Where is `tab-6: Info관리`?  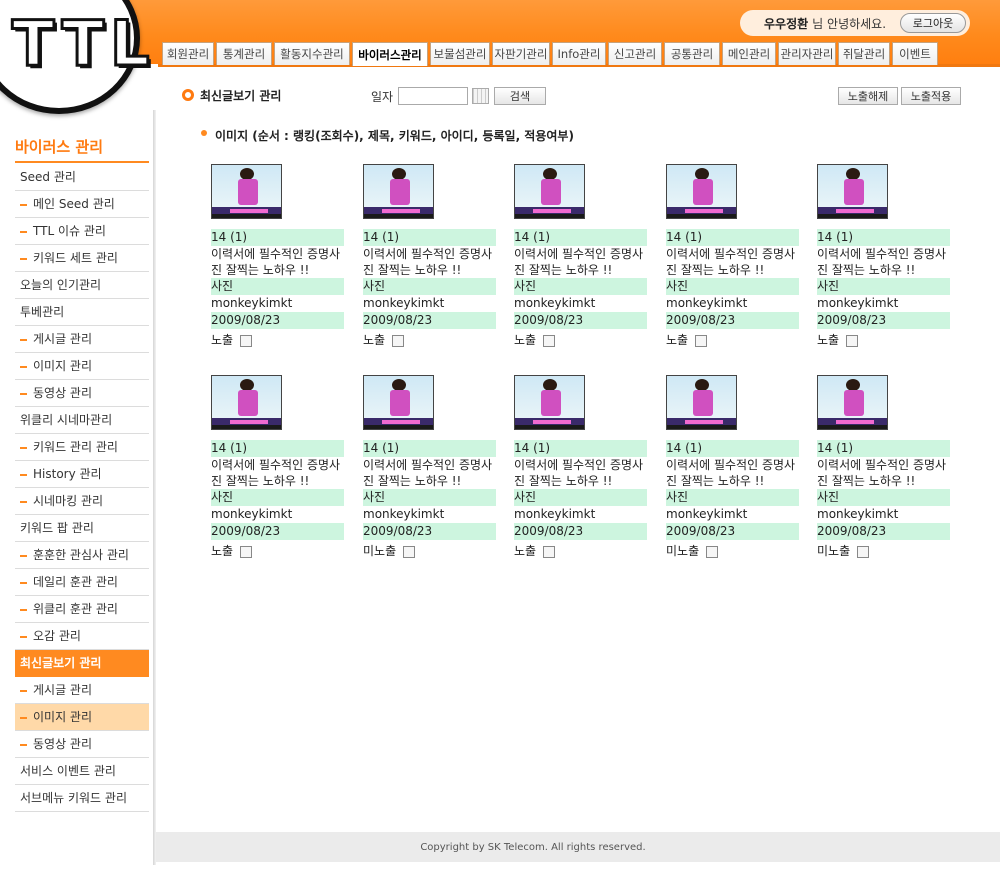
tab-6: Info관리 is located at coordinates (579, 53).